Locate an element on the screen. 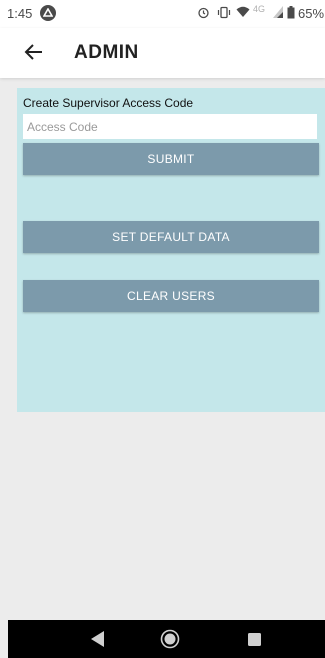  network-label: 4G is located at coordinates (259, 9).